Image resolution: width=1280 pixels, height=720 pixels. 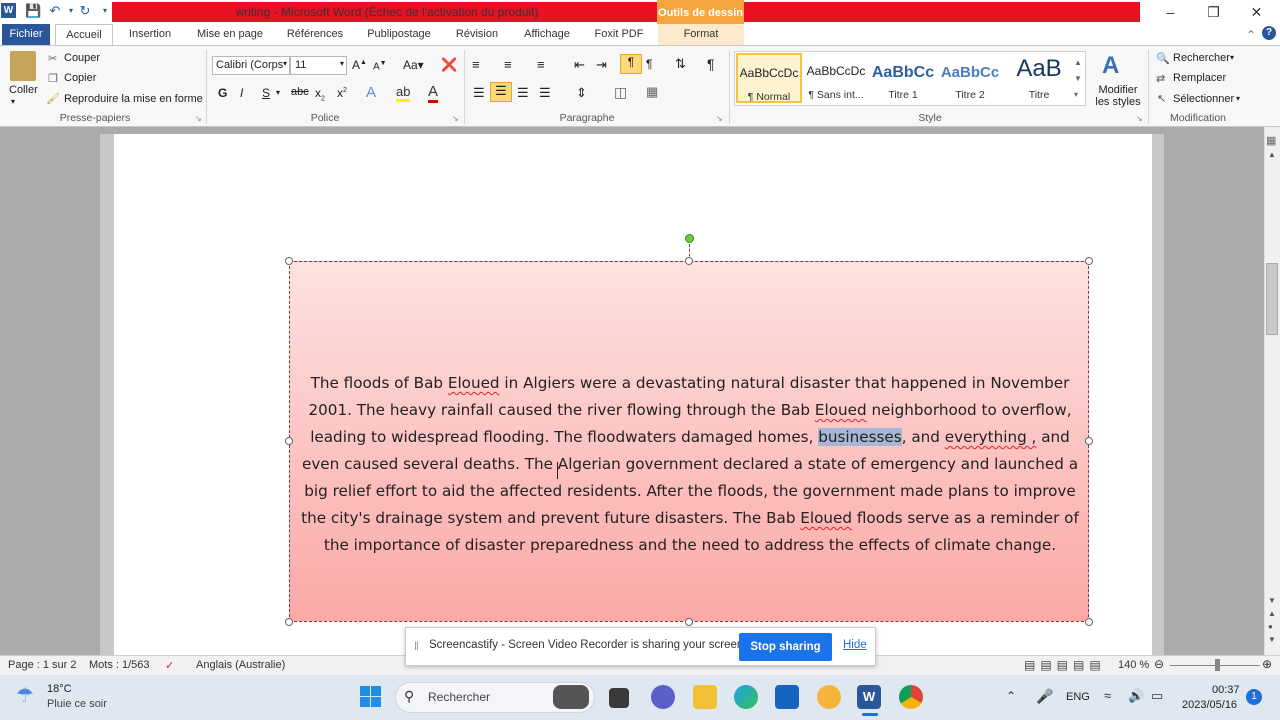 I want to click on paste-button: Coller, so click(x=23, y=90).